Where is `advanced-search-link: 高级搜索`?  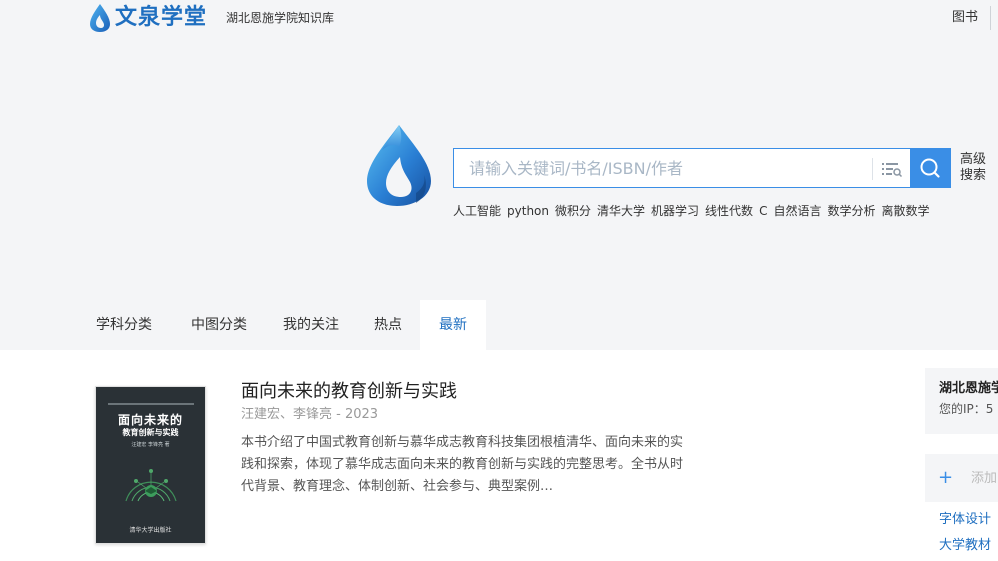
advanced-search-link: 高级搜索 is located at coordinates (975, 168).